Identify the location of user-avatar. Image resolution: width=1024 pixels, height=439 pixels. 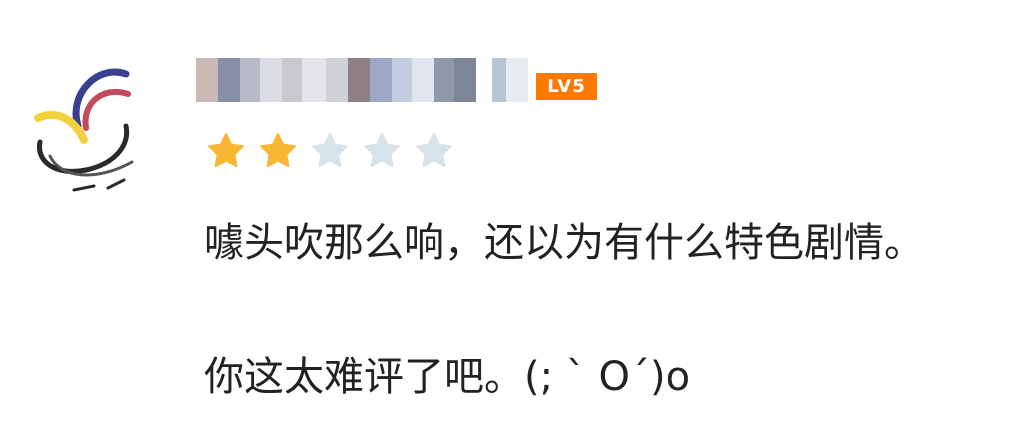
(92, 127).